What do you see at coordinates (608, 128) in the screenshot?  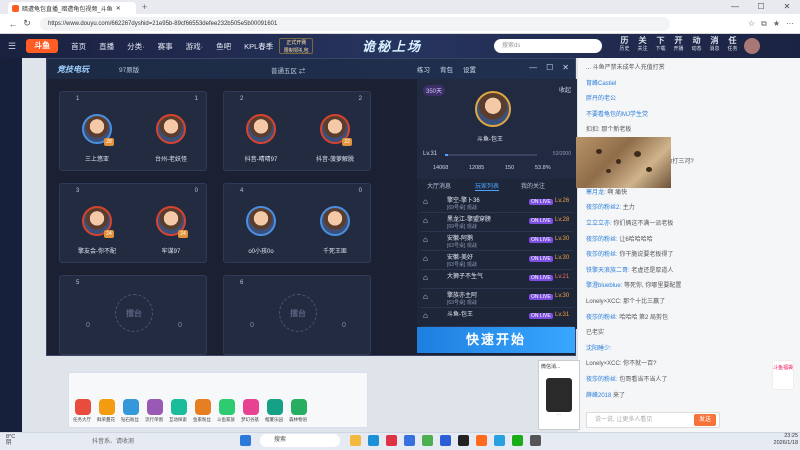 I see `chat-message: 扣扣: 那个新老板` at bounding box center [608, 128].